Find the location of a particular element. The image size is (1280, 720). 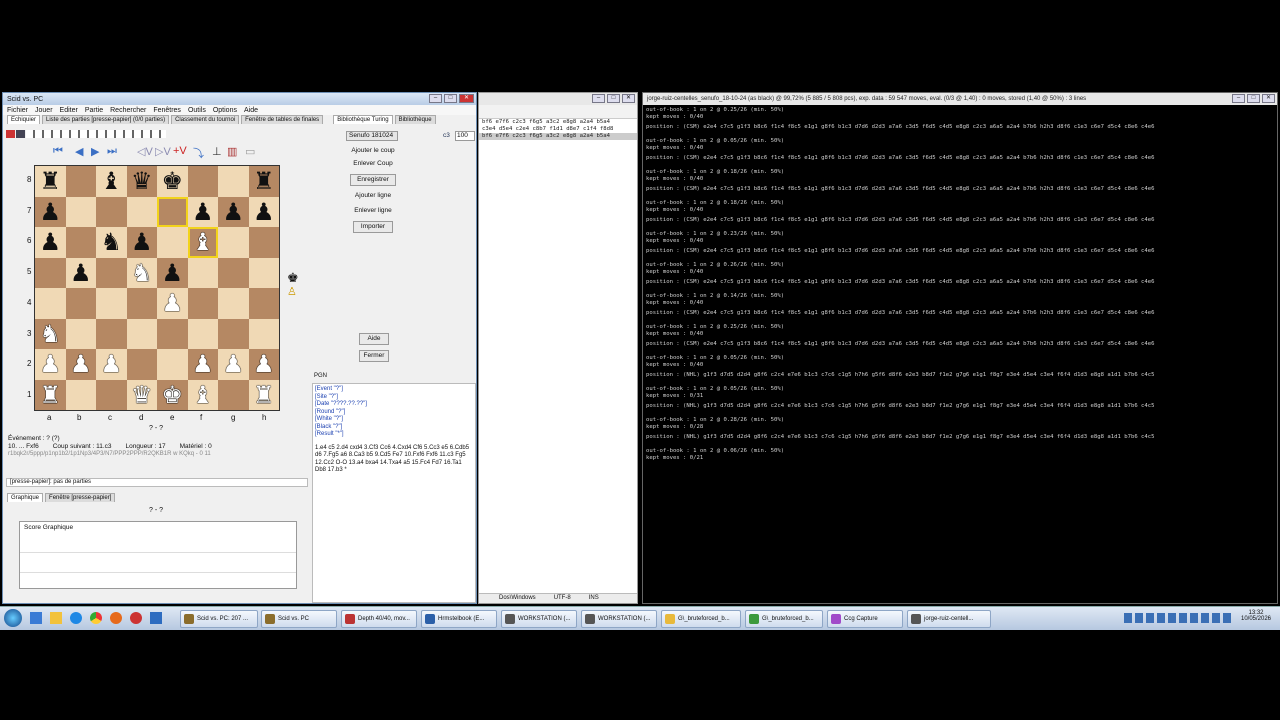

tab-book: Bibliothèque is located at coordinates (415, 119).